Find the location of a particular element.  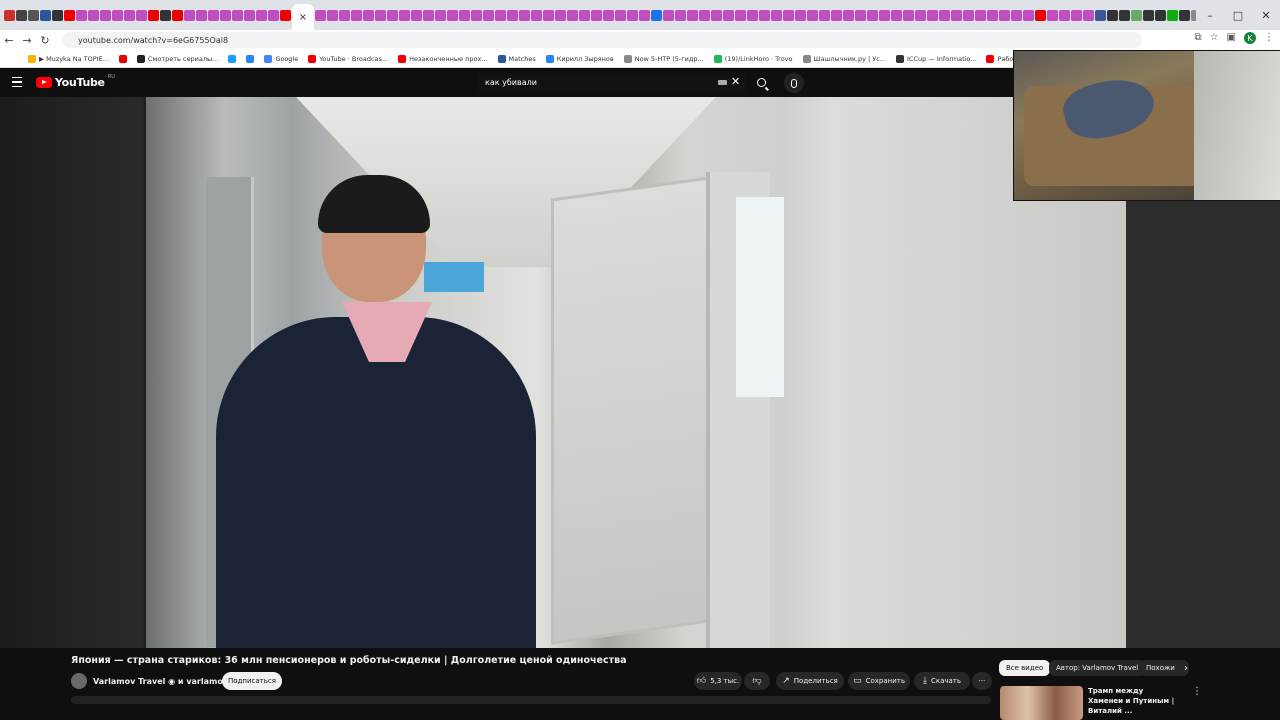

recommendation-thumbnail is located at coordinates (1041, 703).